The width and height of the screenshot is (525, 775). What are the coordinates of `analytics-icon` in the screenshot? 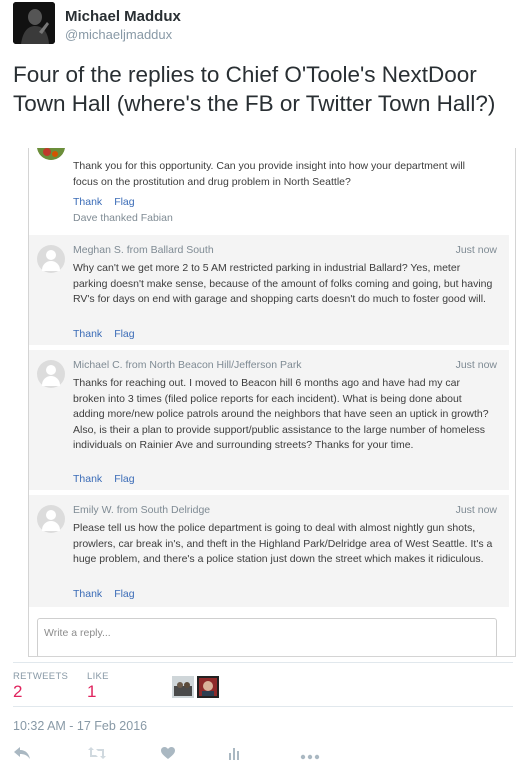 It's located at (238, 754).